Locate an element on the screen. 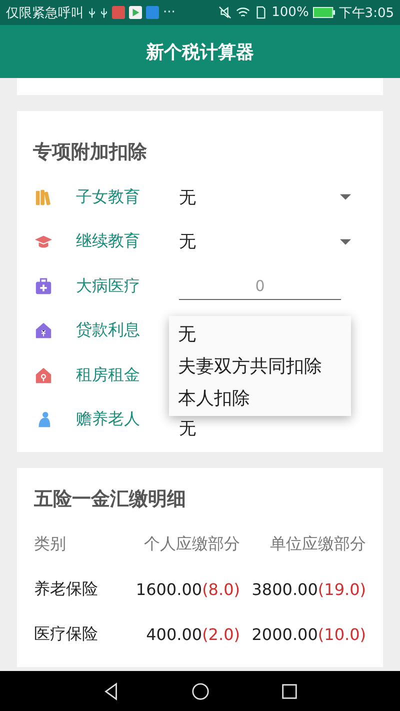 The height and width of the screenshot is (711, 400). recents-icon is located at coordinates (289, 691).